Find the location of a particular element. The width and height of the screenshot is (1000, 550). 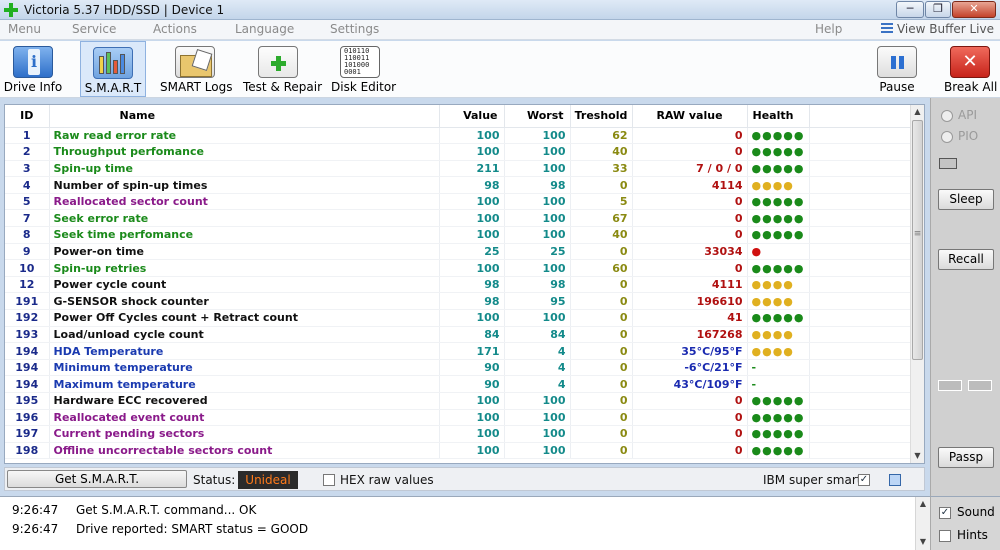

view-buffer-live-button: View Buffer Live is located at coordinates (937, 29).